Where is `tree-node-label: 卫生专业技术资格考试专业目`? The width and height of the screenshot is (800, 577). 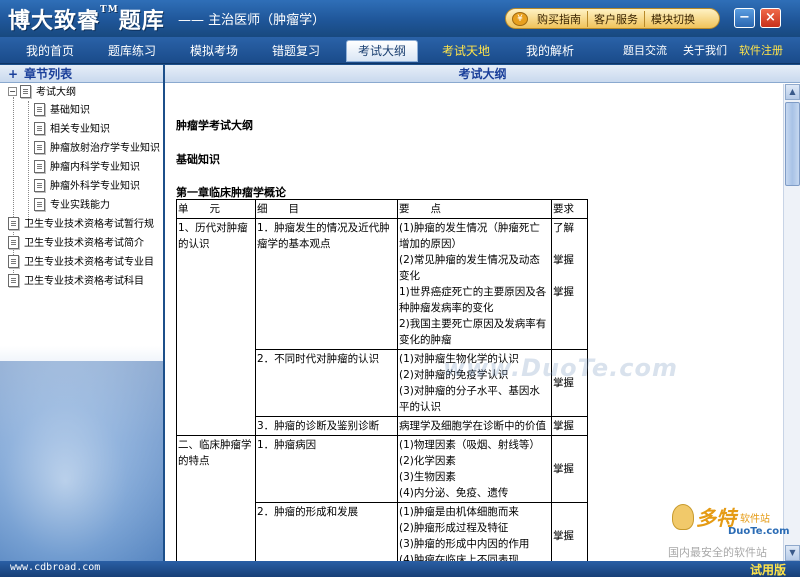 tree-node-label: 卫生专业技术资格考试专业目 is located at coordinates (89, 262).